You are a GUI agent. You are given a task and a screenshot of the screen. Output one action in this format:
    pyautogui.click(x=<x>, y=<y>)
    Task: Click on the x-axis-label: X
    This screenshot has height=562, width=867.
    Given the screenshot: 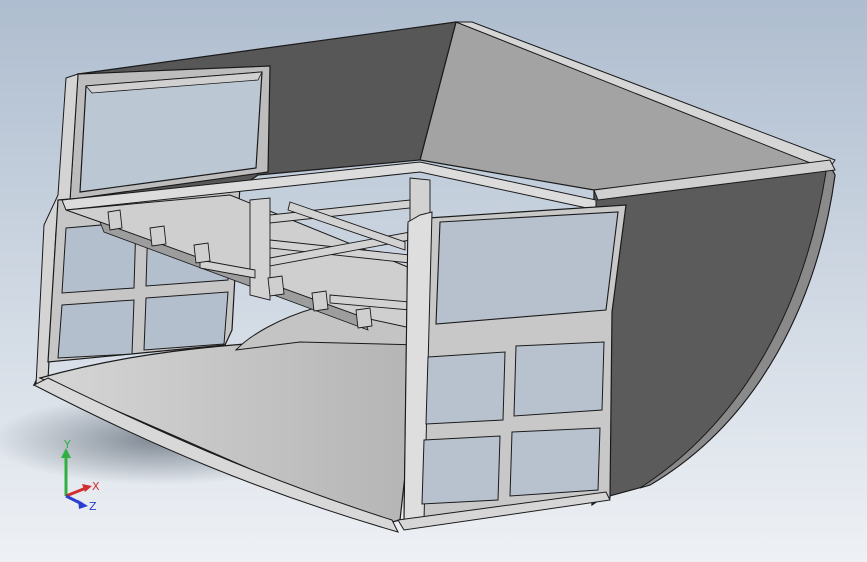 What is the action you would take?
    pyautogui.click(x=96, y=486)
    